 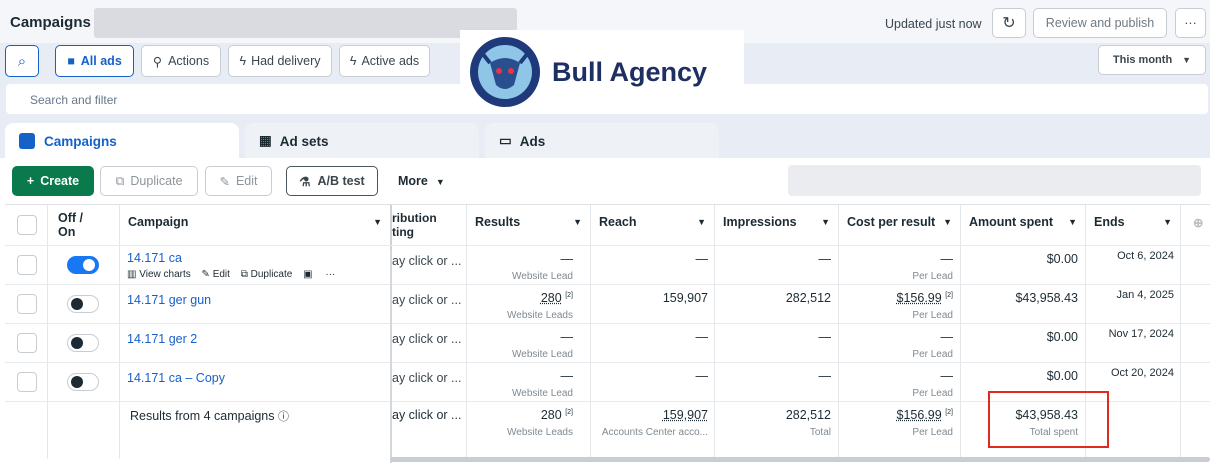 I want to click on ends-cell: Oct 6, 2024, so click(x=1145, y=256).